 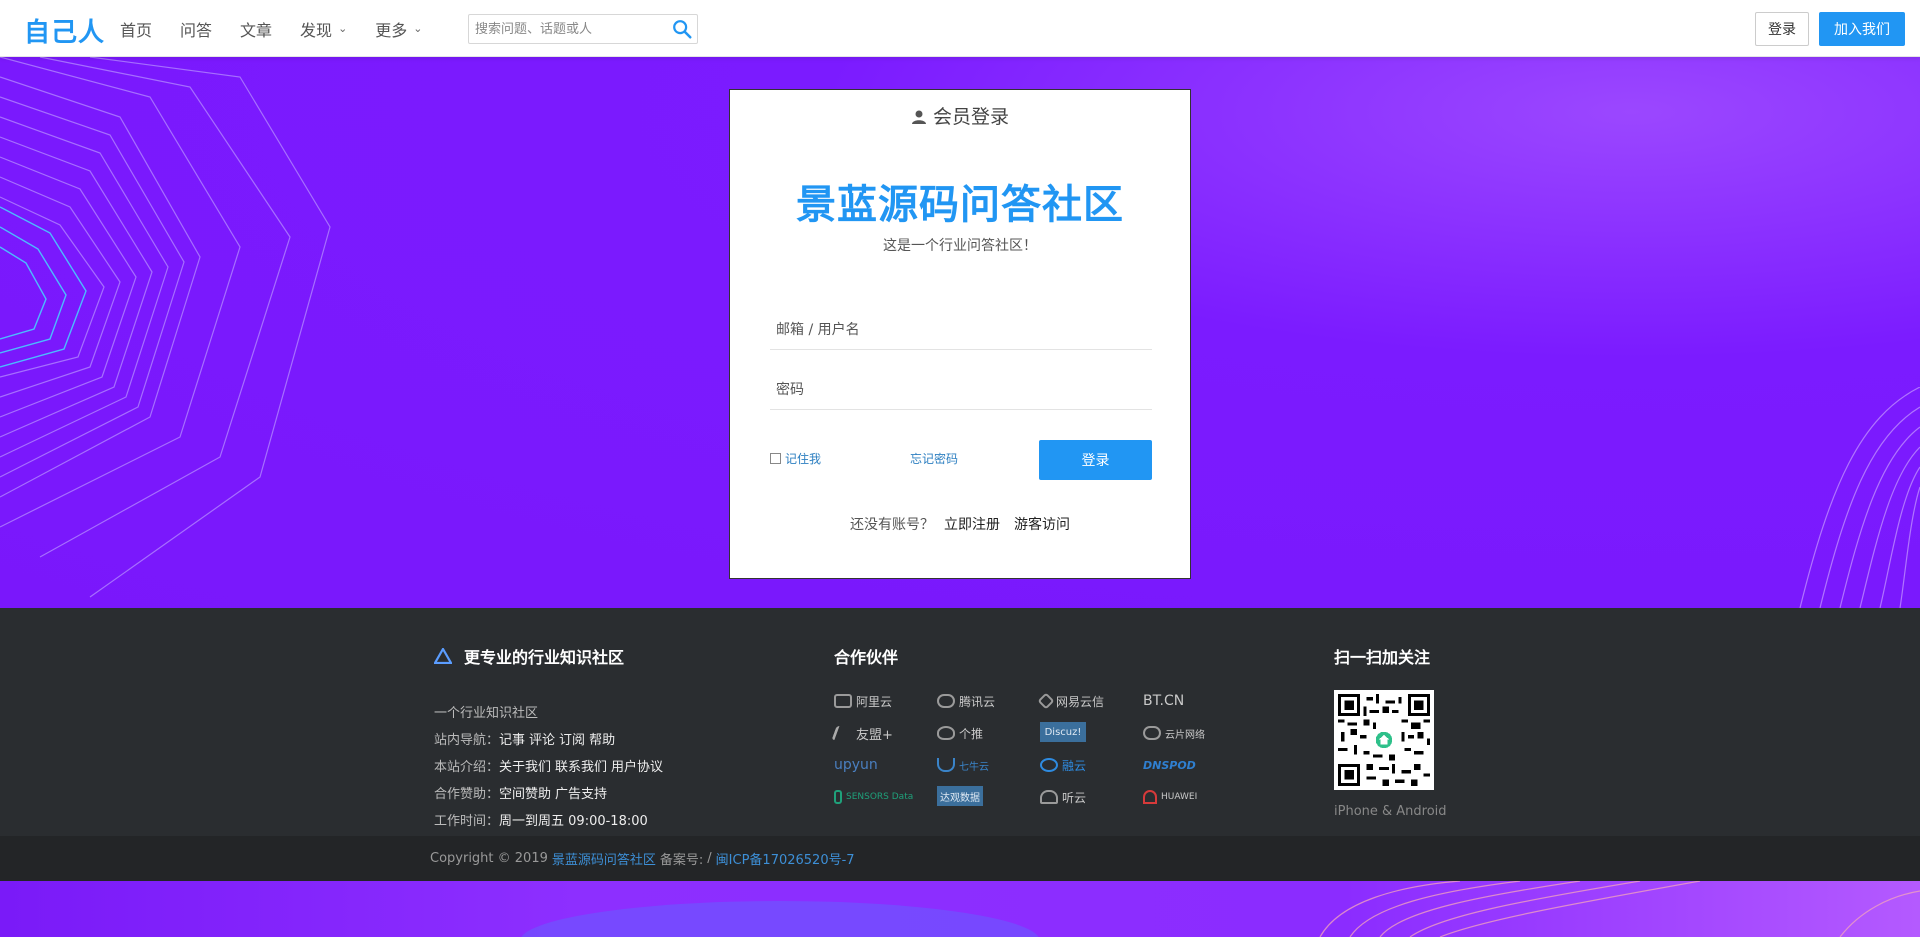 I want to click on footer-link-notes: 记事, so click(x=512, y=740).